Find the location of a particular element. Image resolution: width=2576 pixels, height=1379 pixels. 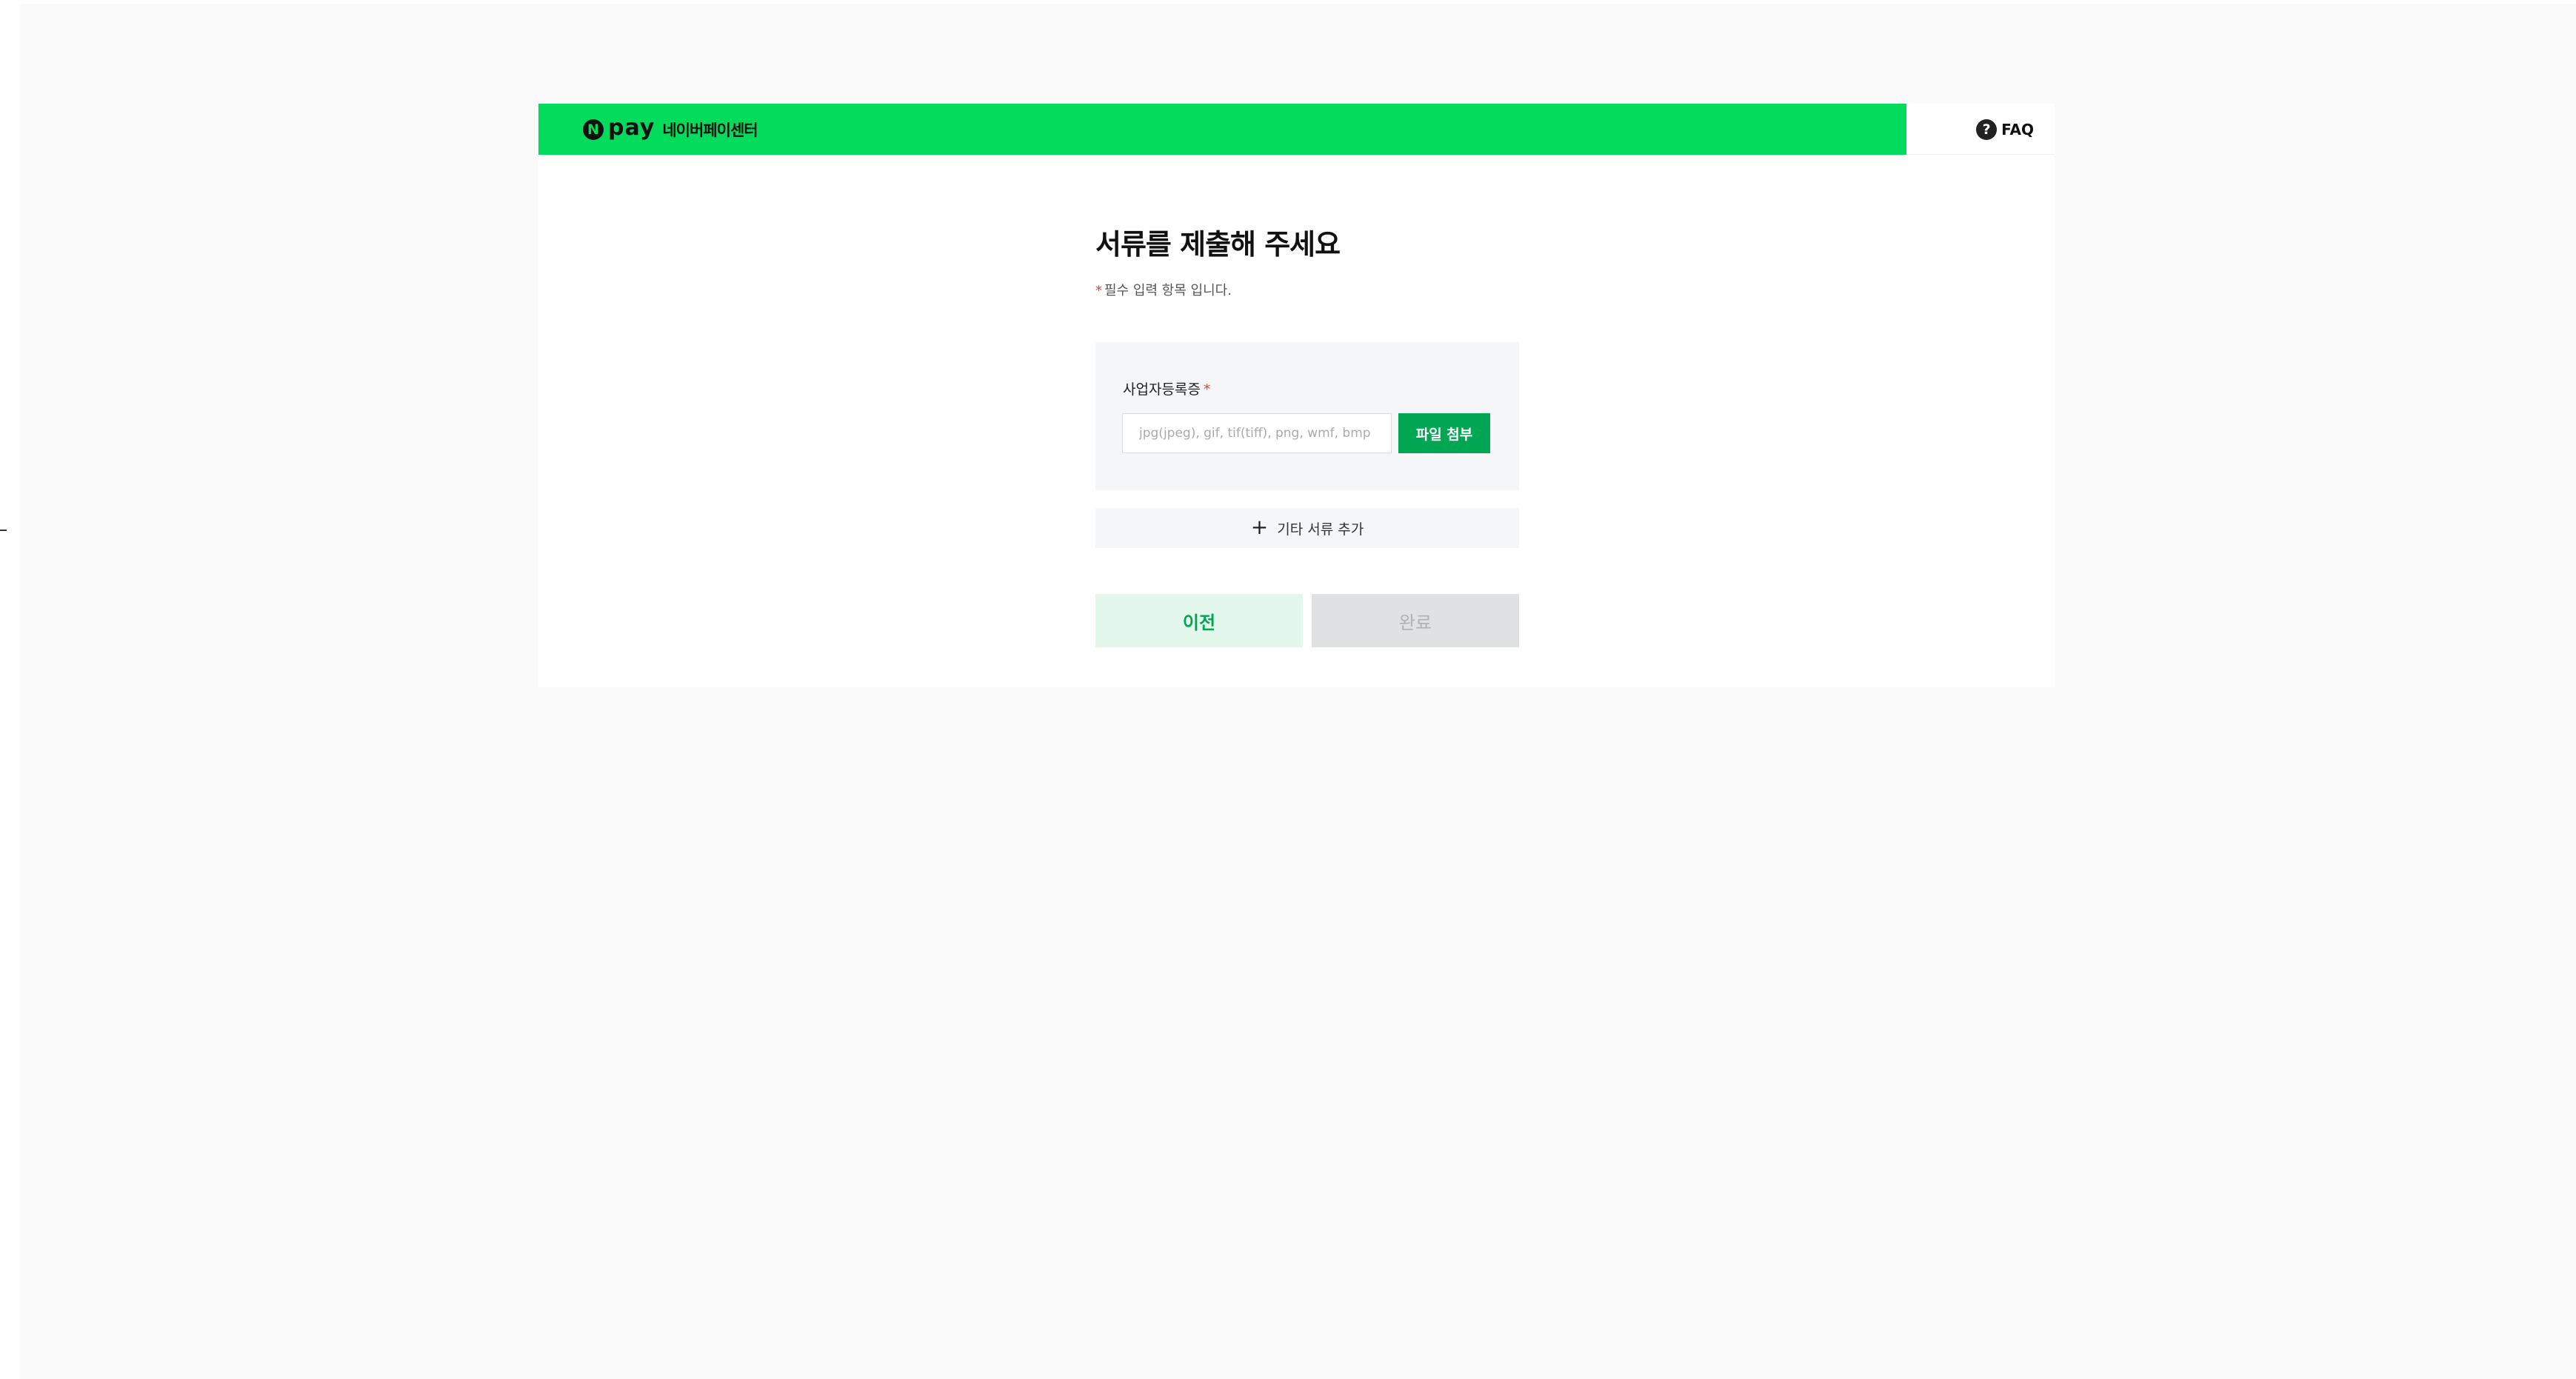

brand-logo: N pay 네이버페이센터 is located at coordinates (670, 129).